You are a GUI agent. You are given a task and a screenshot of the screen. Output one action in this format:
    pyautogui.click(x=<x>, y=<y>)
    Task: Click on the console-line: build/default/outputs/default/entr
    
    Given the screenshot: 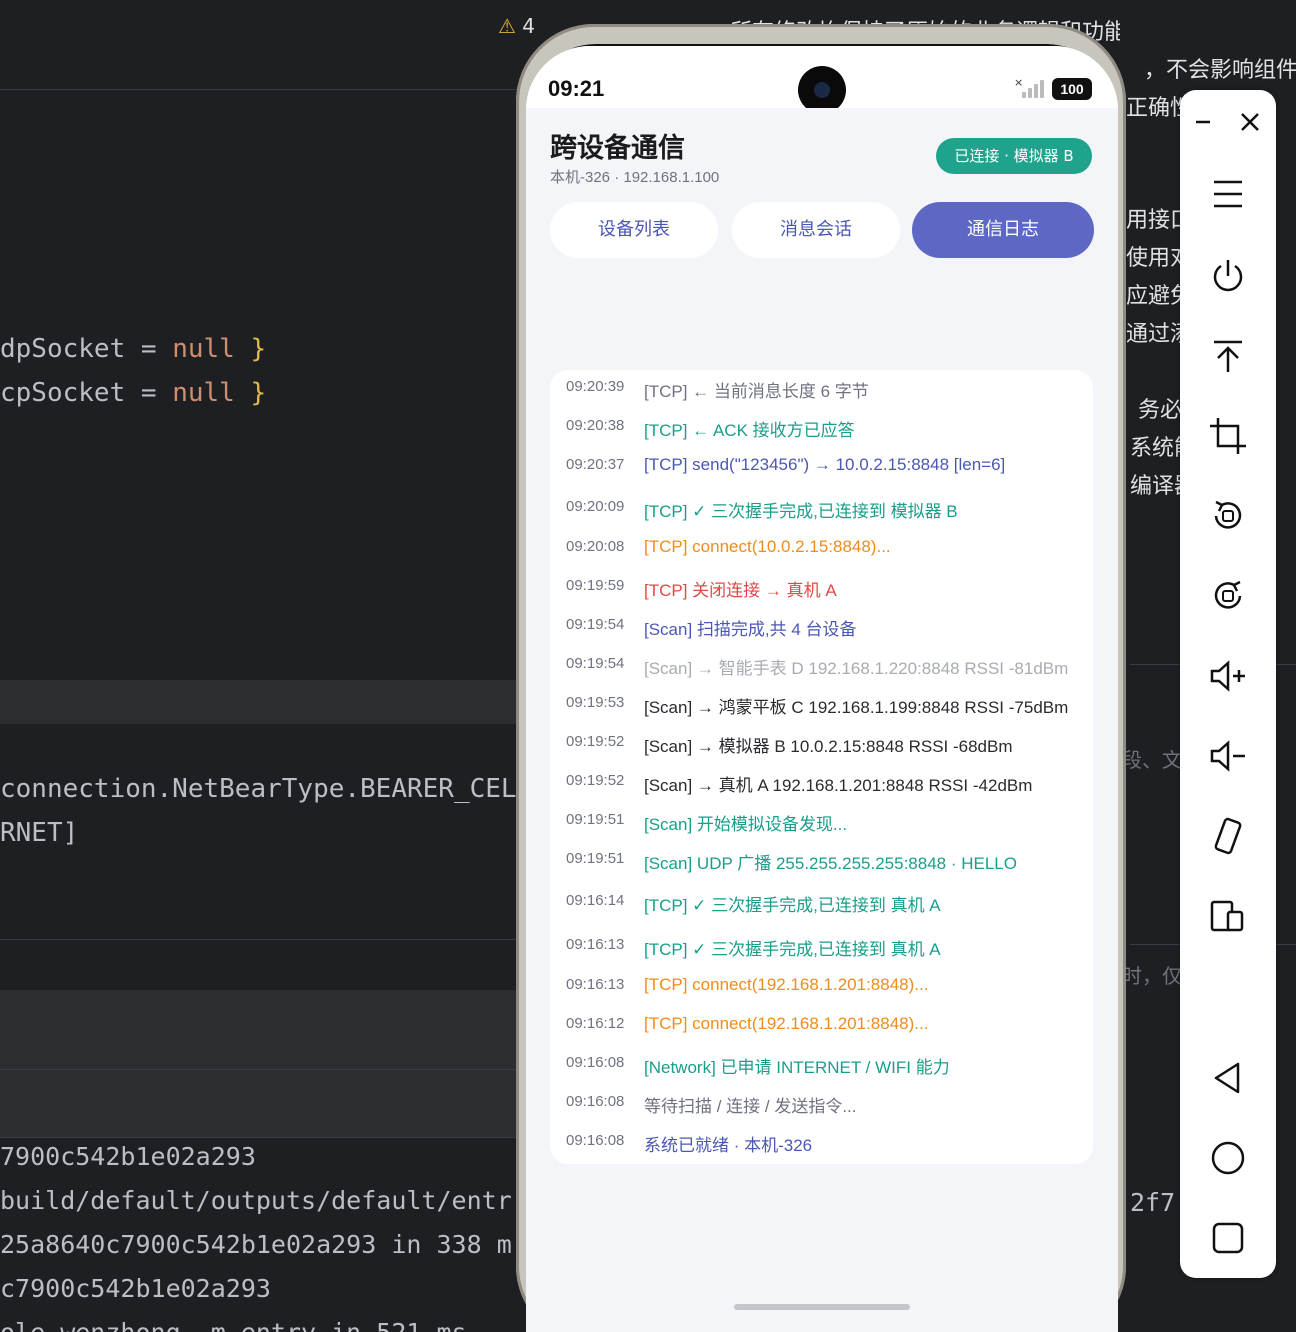 What is the action you would take?
    pyautogui.click(x=256, y=1200)
    